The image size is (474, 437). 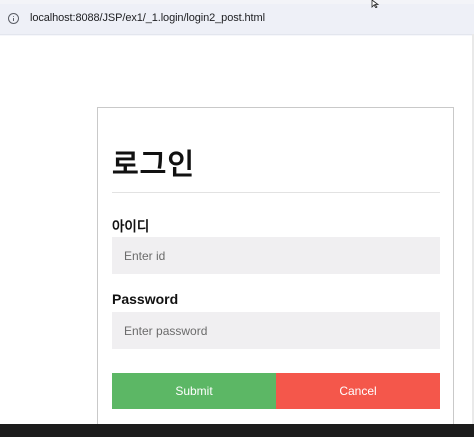 What do you see at coordinates (276, 255) in the screenshot?
I see `id-input` at bounding box center [276, 255].